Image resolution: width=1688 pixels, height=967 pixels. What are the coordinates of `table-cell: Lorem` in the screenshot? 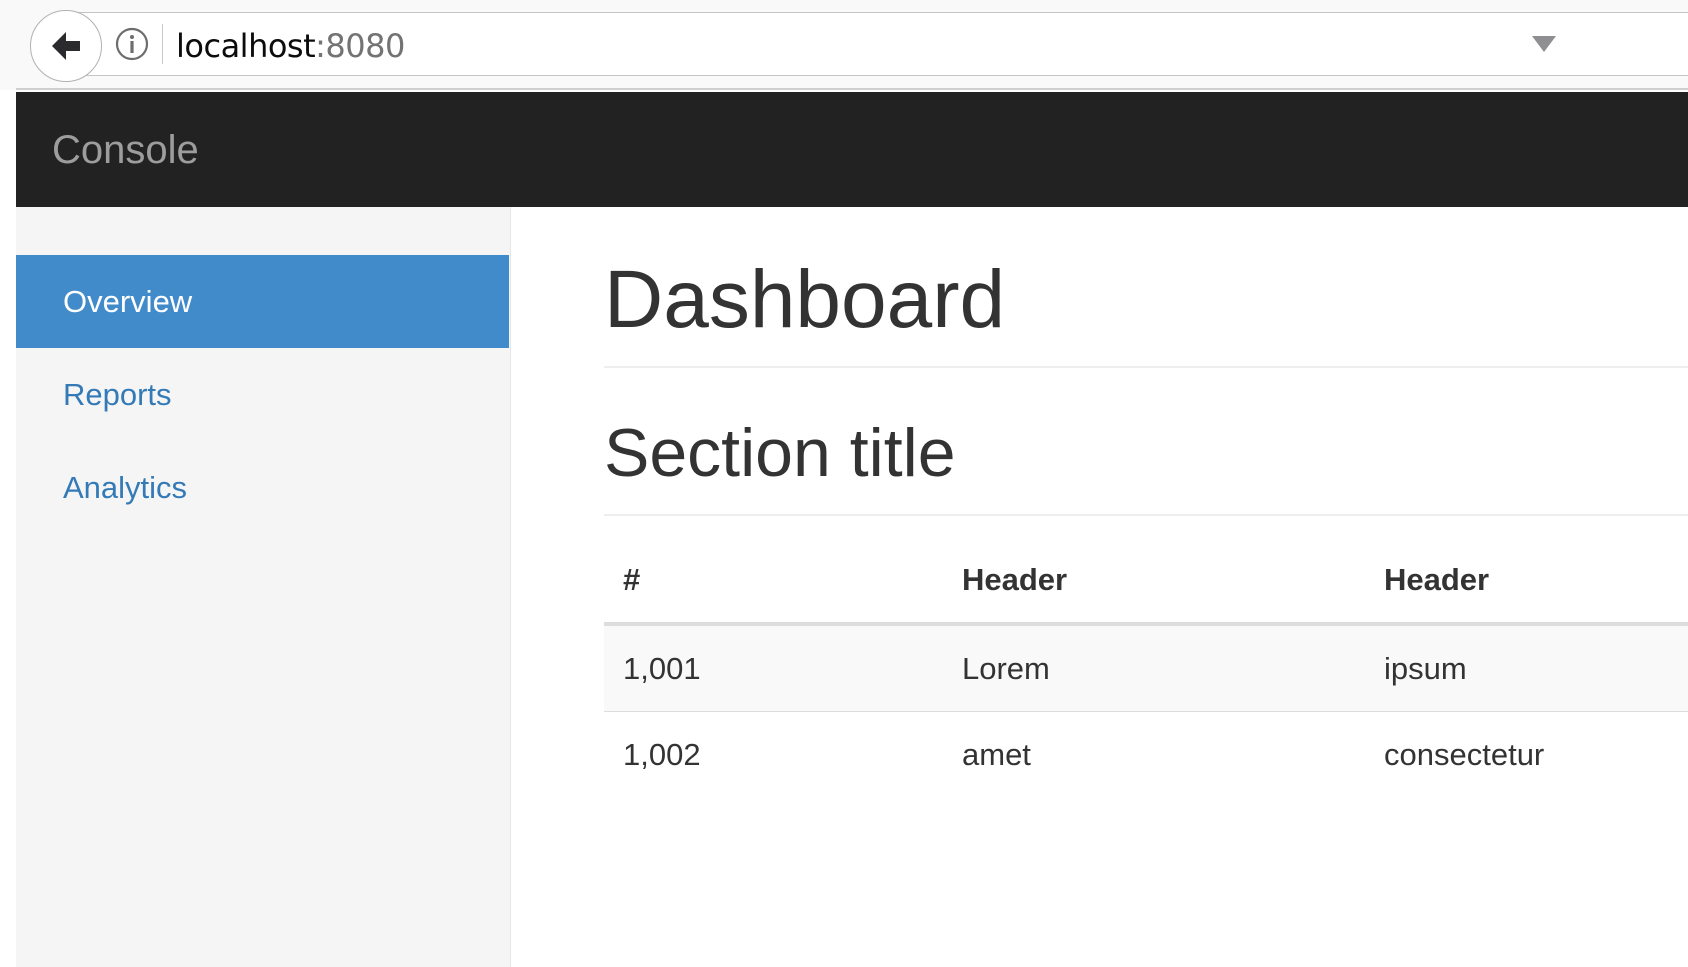 It's located at (1006, 668).